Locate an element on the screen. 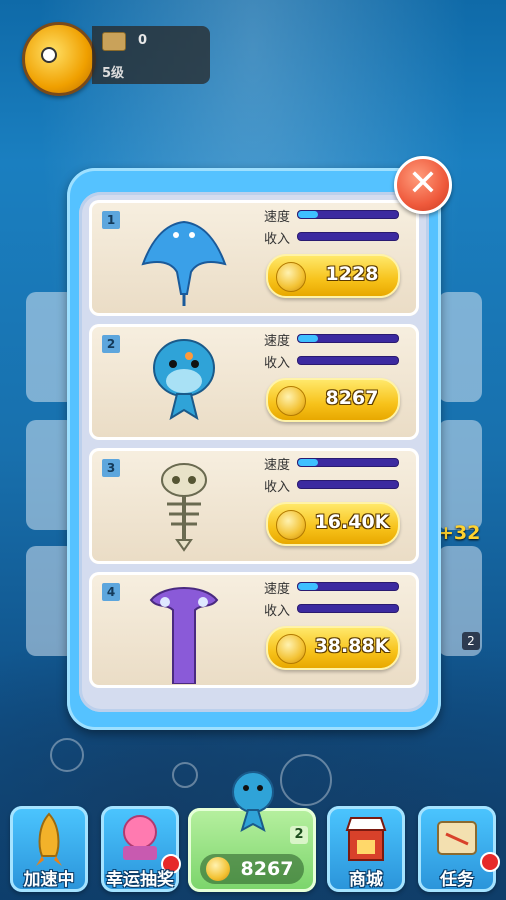 The image size is (506, 900). buy-button: 16.40K is located at coordinates (333, 524).